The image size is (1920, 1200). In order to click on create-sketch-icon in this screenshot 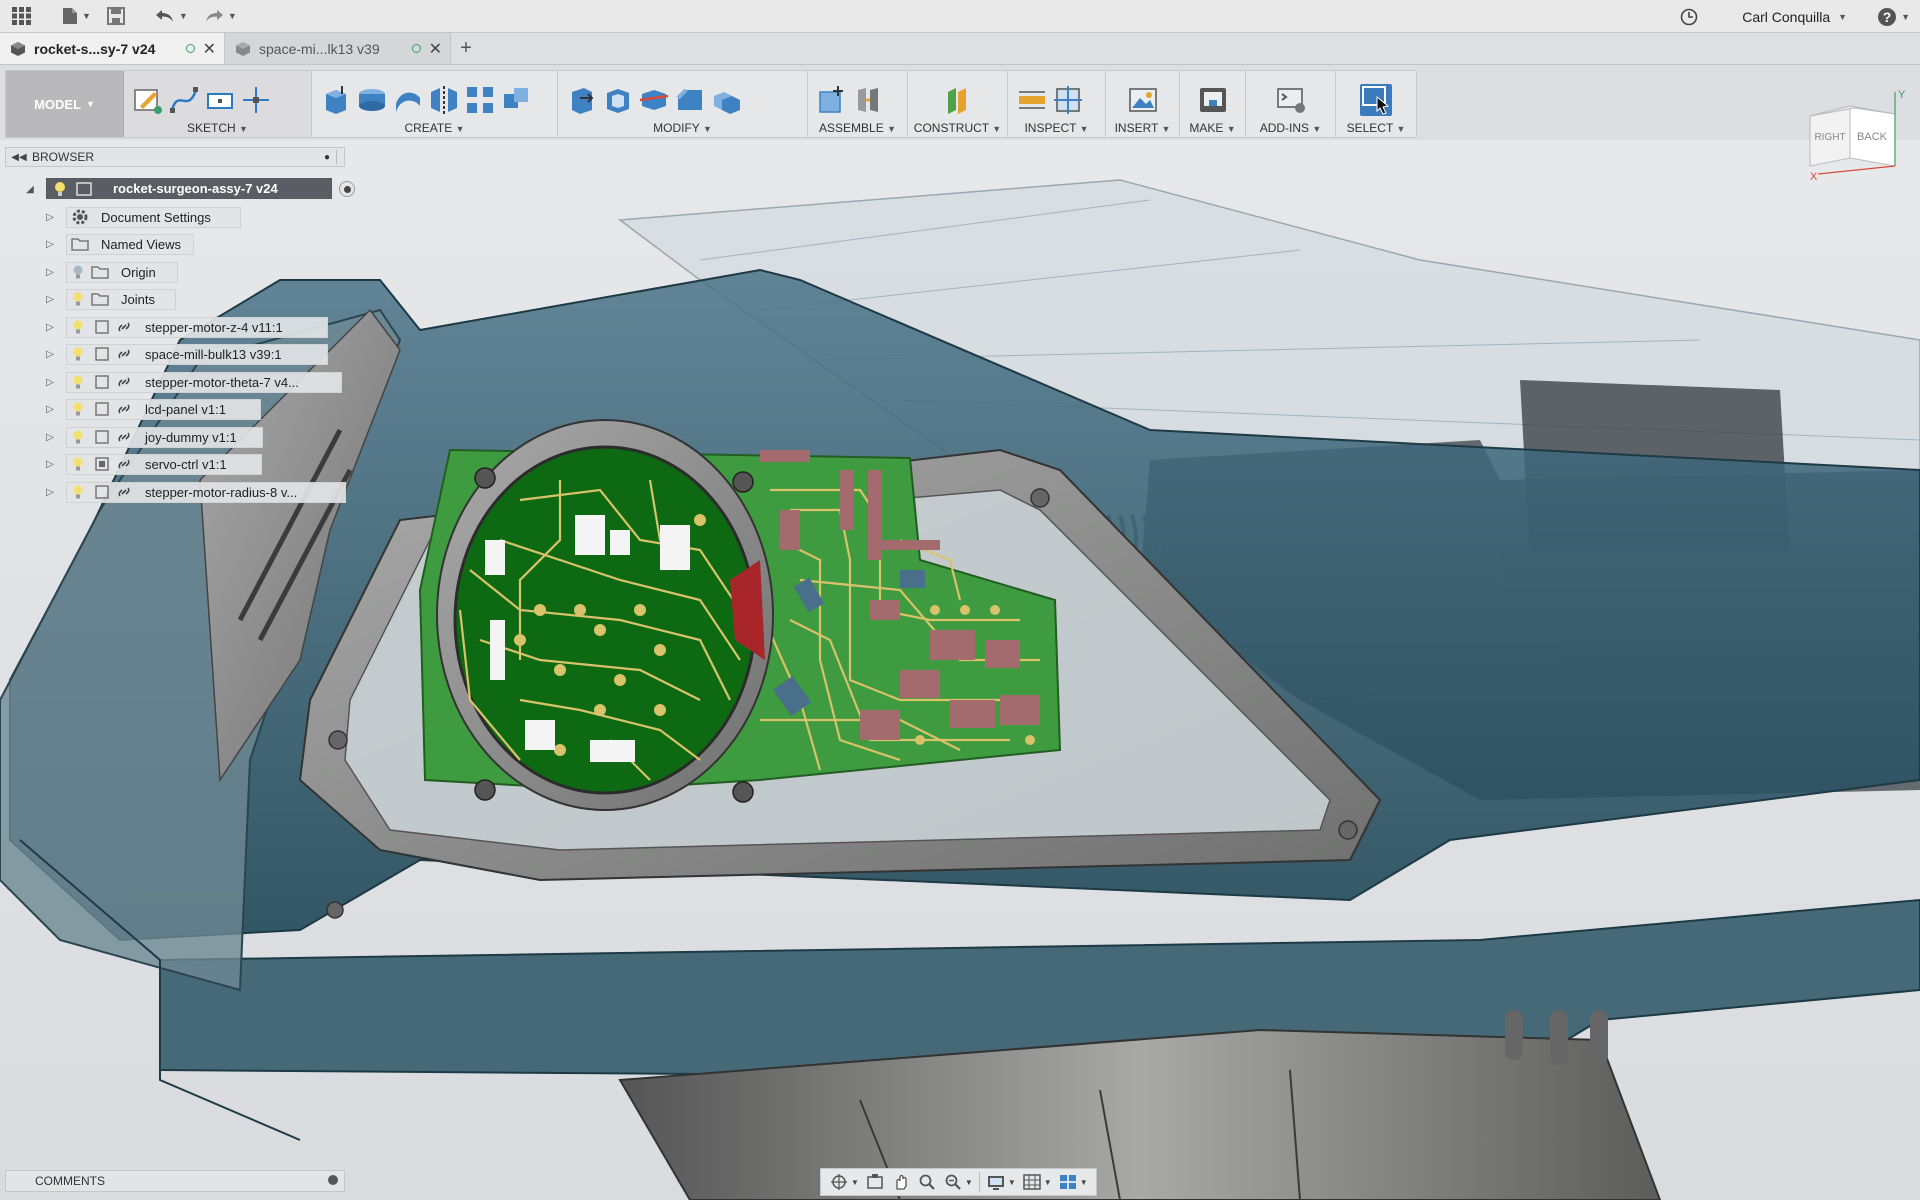, I will do `click(148, 100)`.